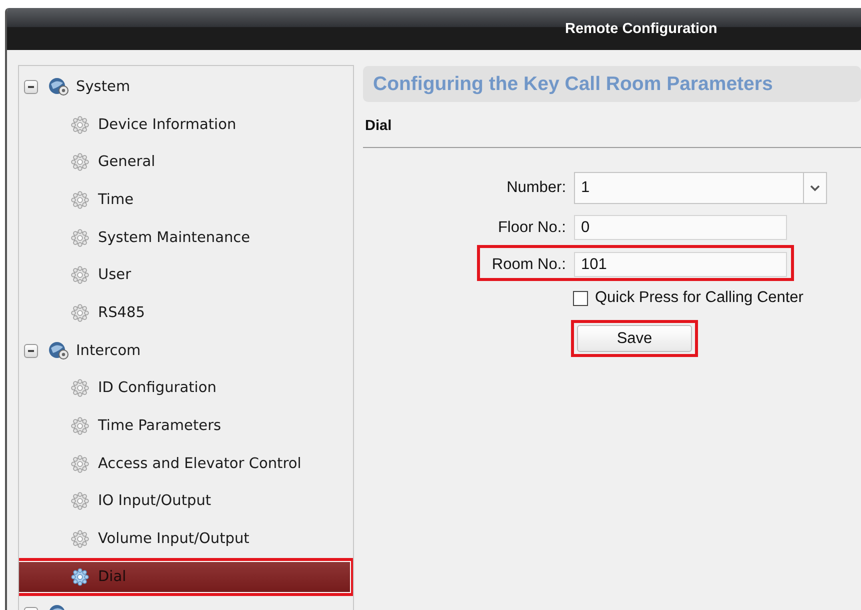 The width and height of the screenshot is (861, 610). Describe the element at coordinates (536, 188) in the screenshot. I see `field-label: Number:` at that location.